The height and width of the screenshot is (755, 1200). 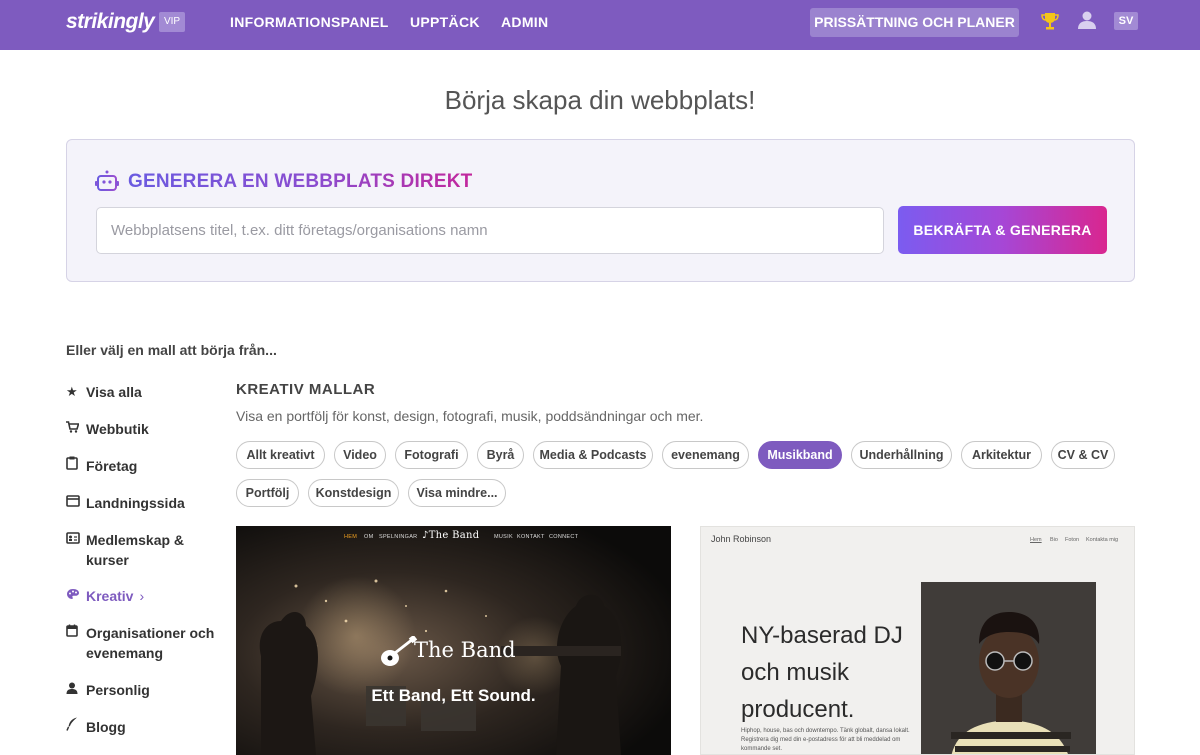 What do you see at coordinates (110, 22) in the screenshot?
I see `strikingly-logo: strikingly` at bounding box center [110, 22].